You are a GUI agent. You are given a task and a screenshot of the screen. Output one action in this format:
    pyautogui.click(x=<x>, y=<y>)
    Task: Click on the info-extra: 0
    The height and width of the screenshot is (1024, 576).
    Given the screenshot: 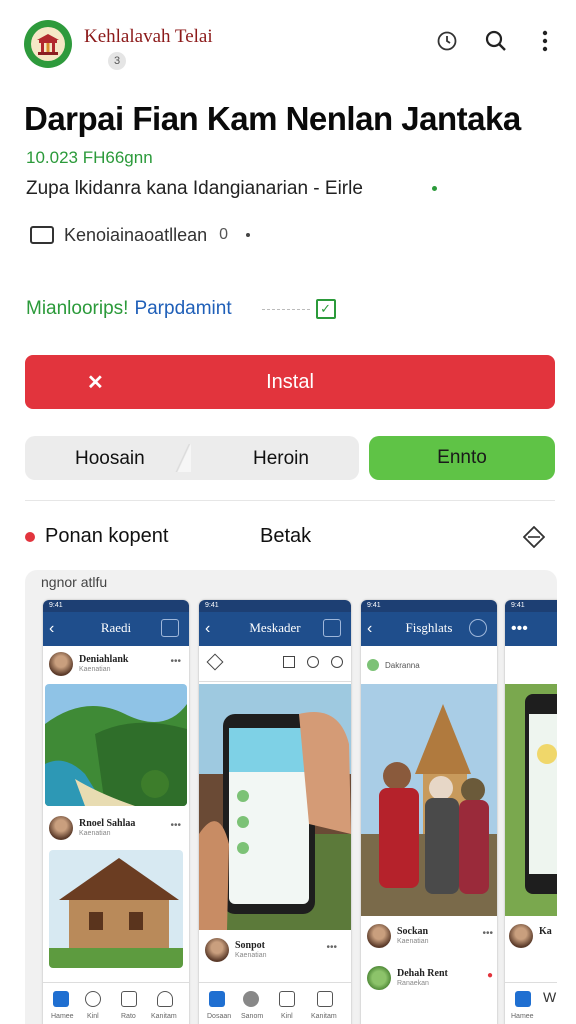 What is the action you would take?
    pyautogui.click(x=224, y=234)
    